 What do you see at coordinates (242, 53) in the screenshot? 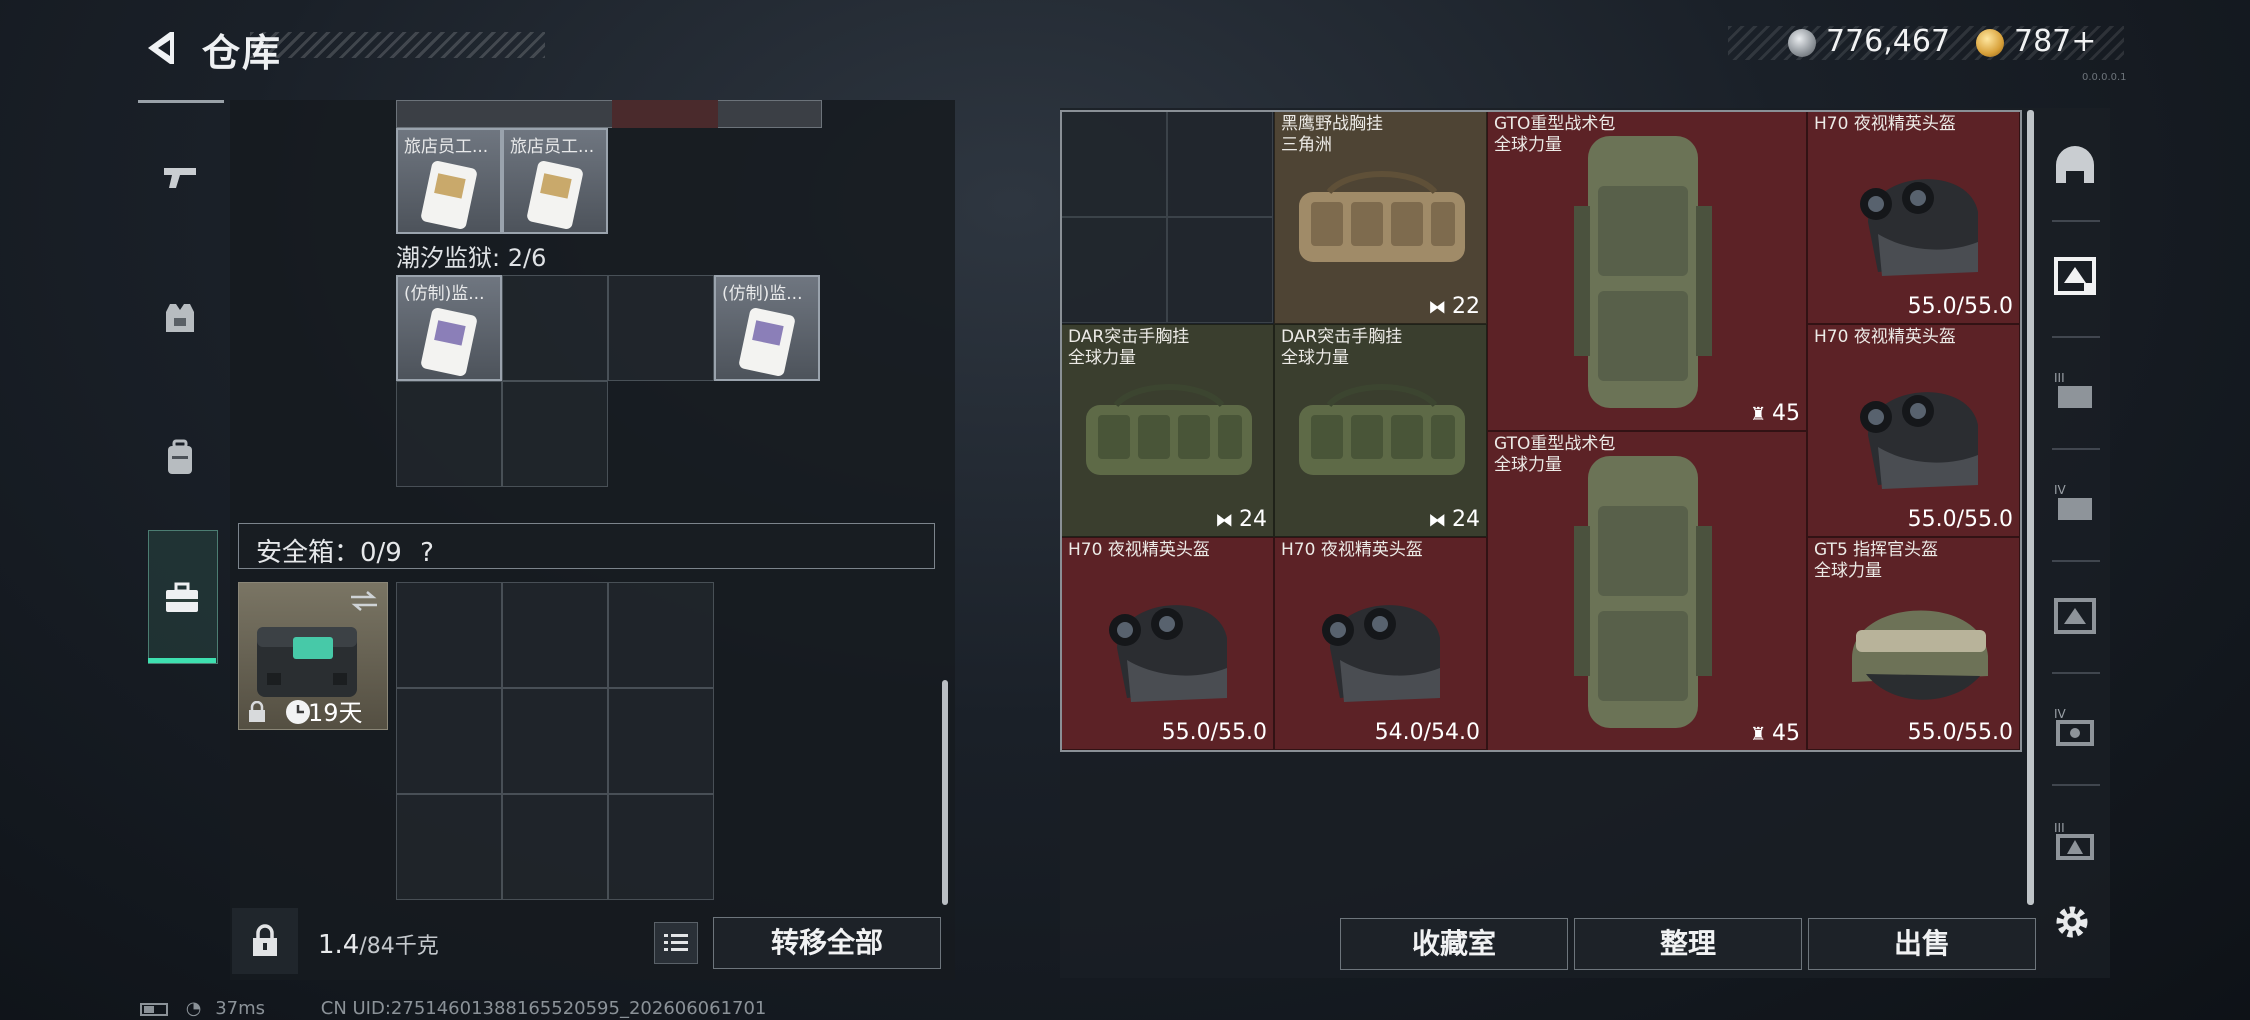
I see `page-title: 仓库` at bounding box center [242, 53].